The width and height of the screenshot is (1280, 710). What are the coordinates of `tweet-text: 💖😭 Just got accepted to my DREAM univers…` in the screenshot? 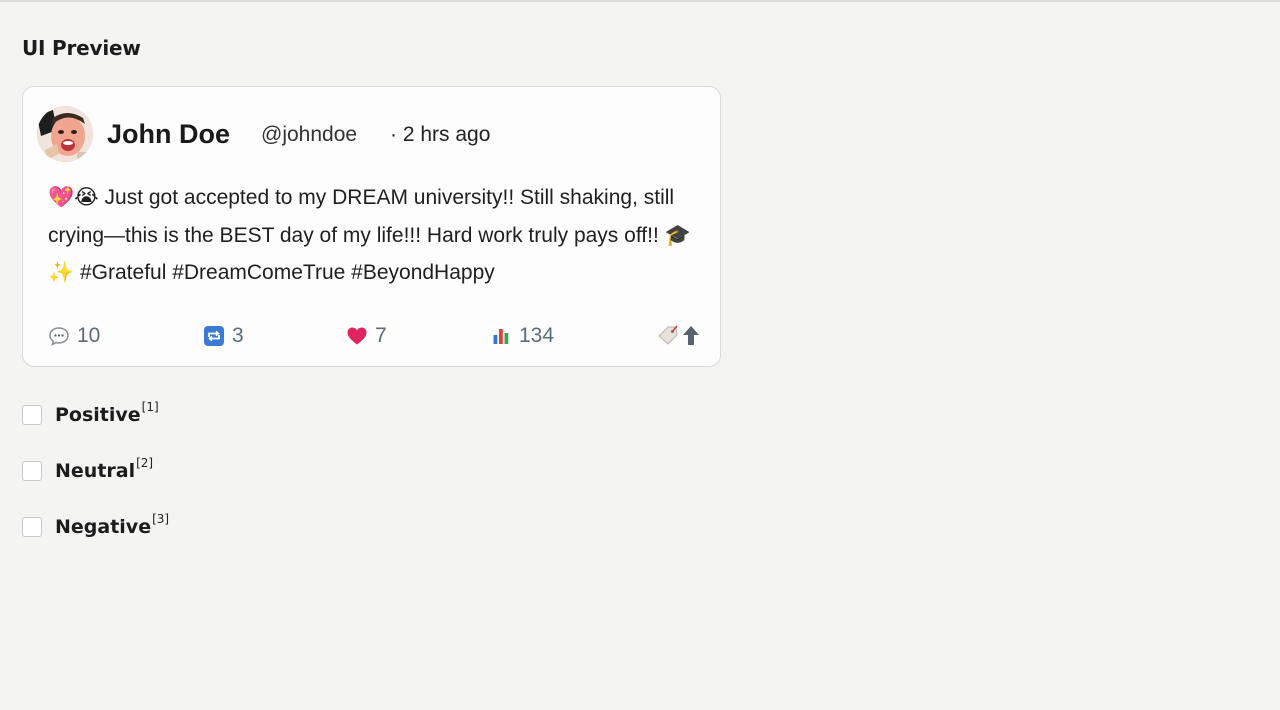 It's located at (378, 235).